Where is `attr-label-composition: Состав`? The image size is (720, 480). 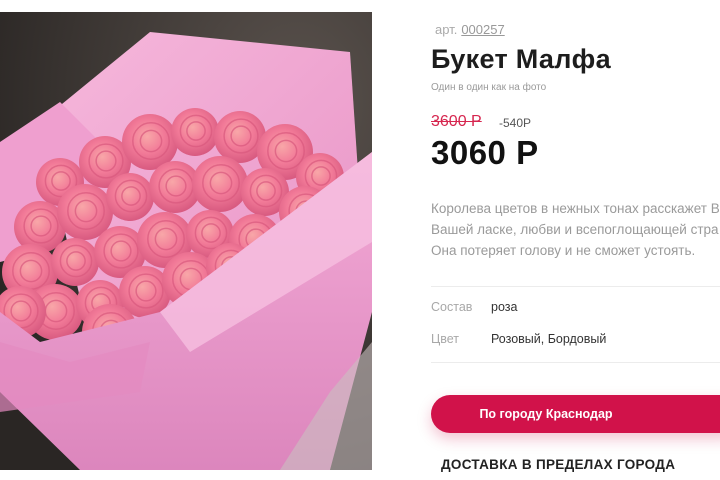
attr-label-composition: Состав is located at coordinates (452, 307).